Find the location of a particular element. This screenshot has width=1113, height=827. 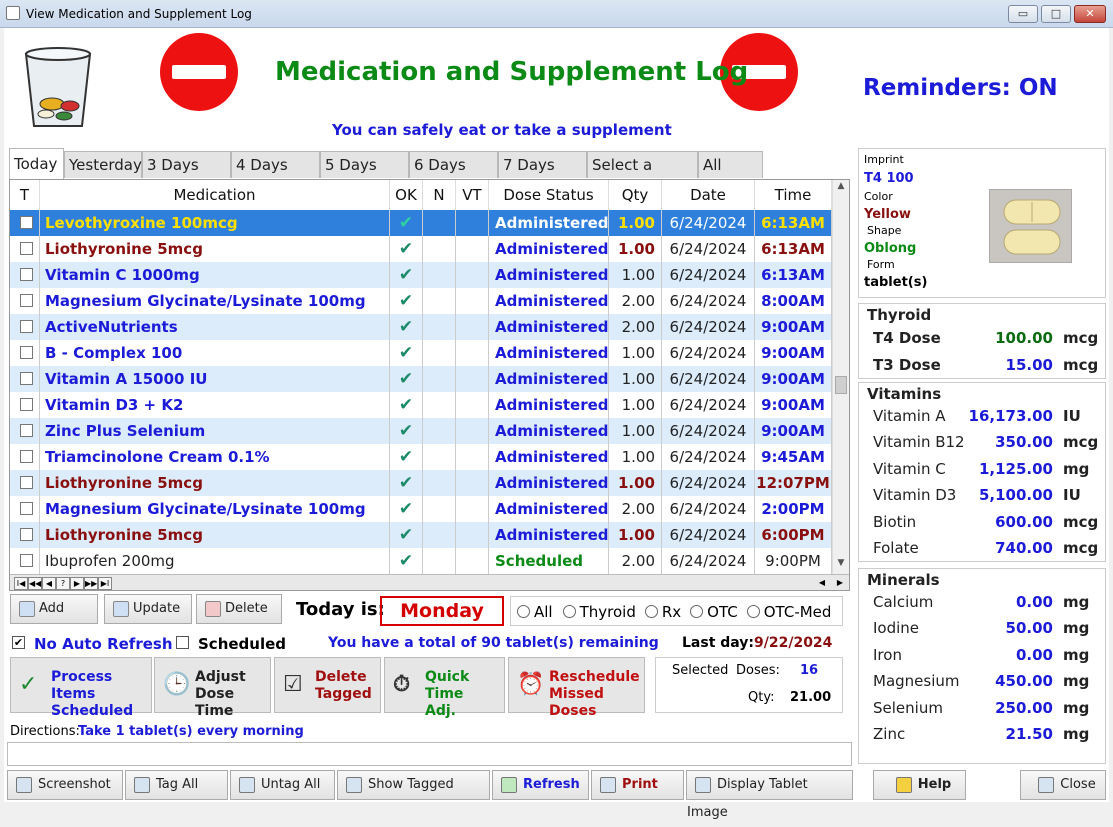

tab-select-a-range: Select a Range is located at coordinates (642, 175).